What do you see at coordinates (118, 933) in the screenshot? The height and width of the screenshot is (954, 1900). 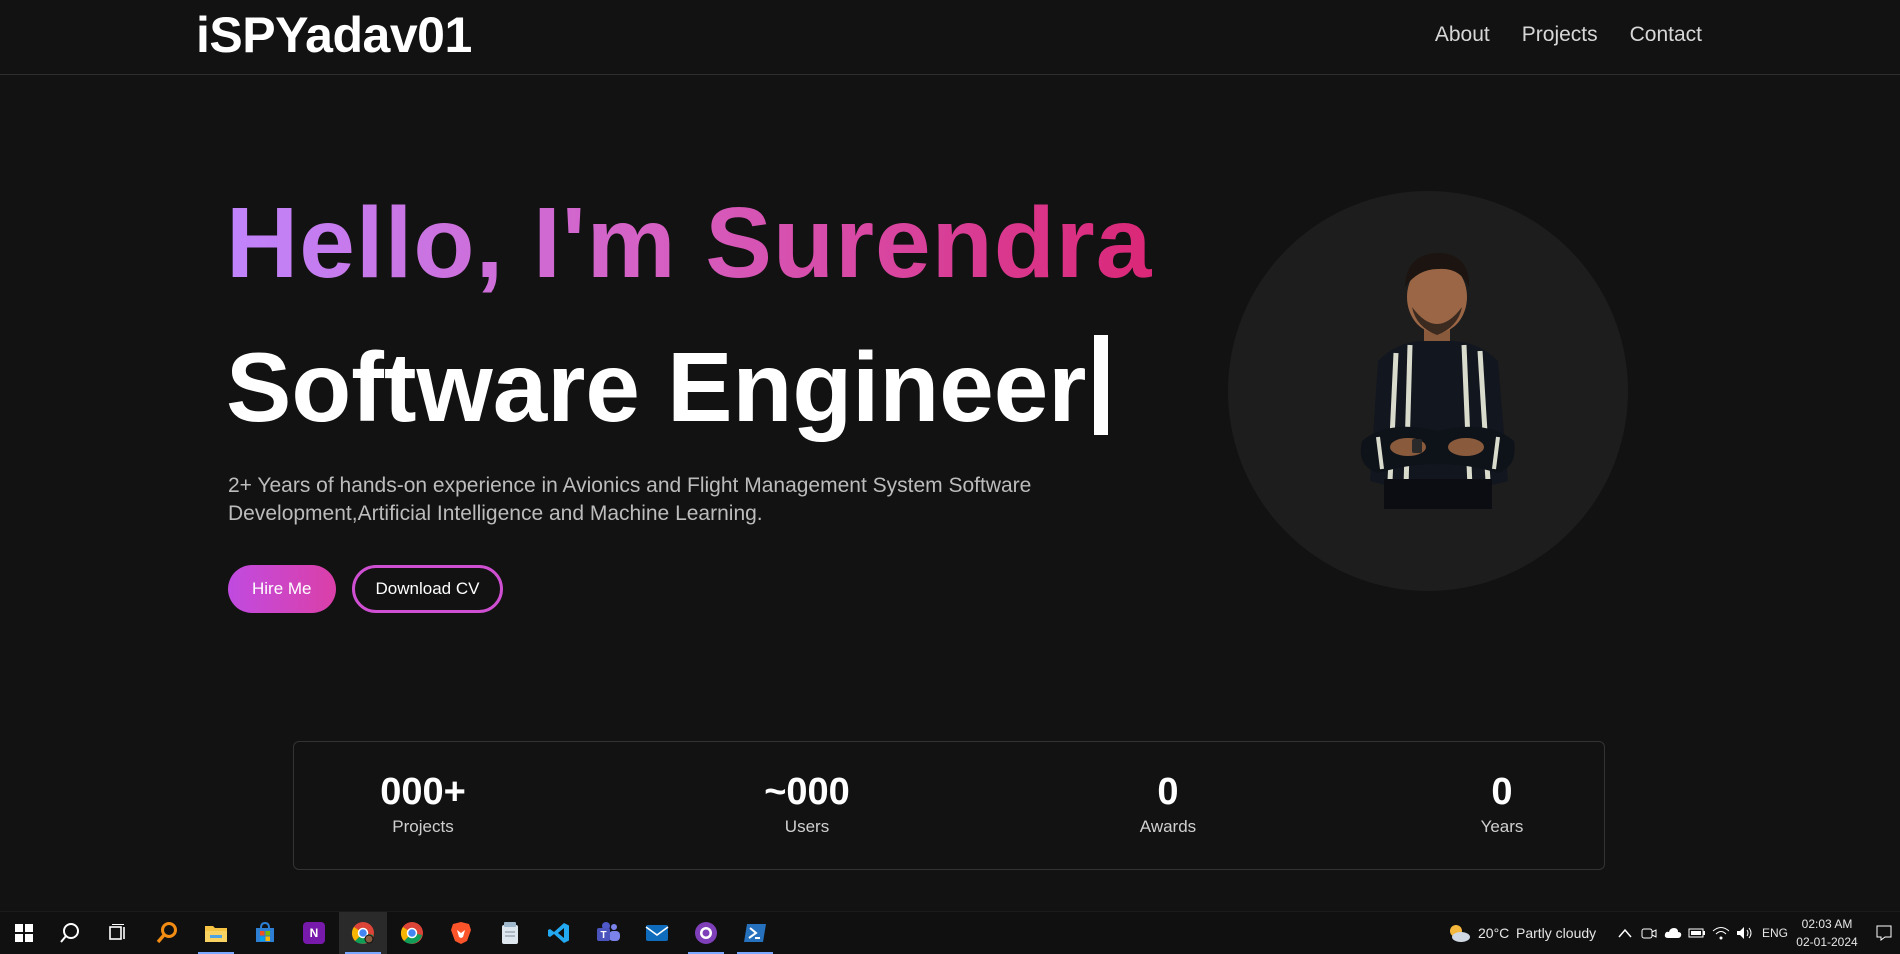 I see `task-view-icon` at bounding box center [118, 933].